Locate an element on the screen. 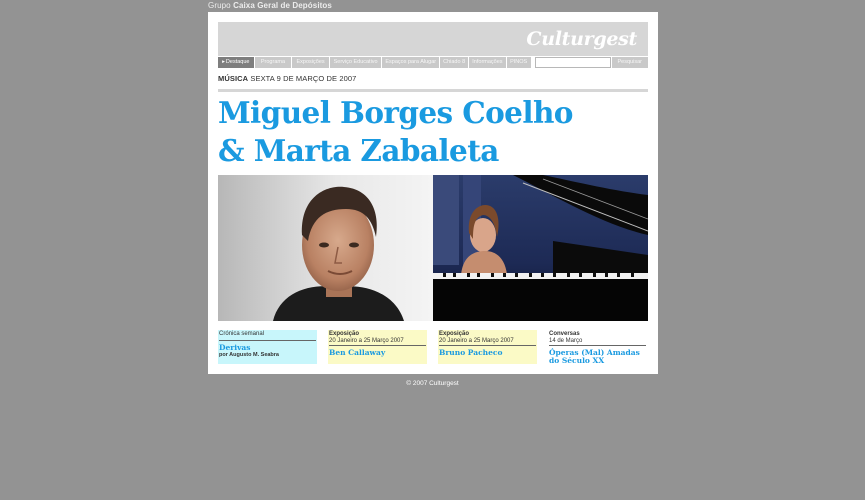  group-brand-link: Caixa Geral de Depósitos is located at coordinates (282, 5).